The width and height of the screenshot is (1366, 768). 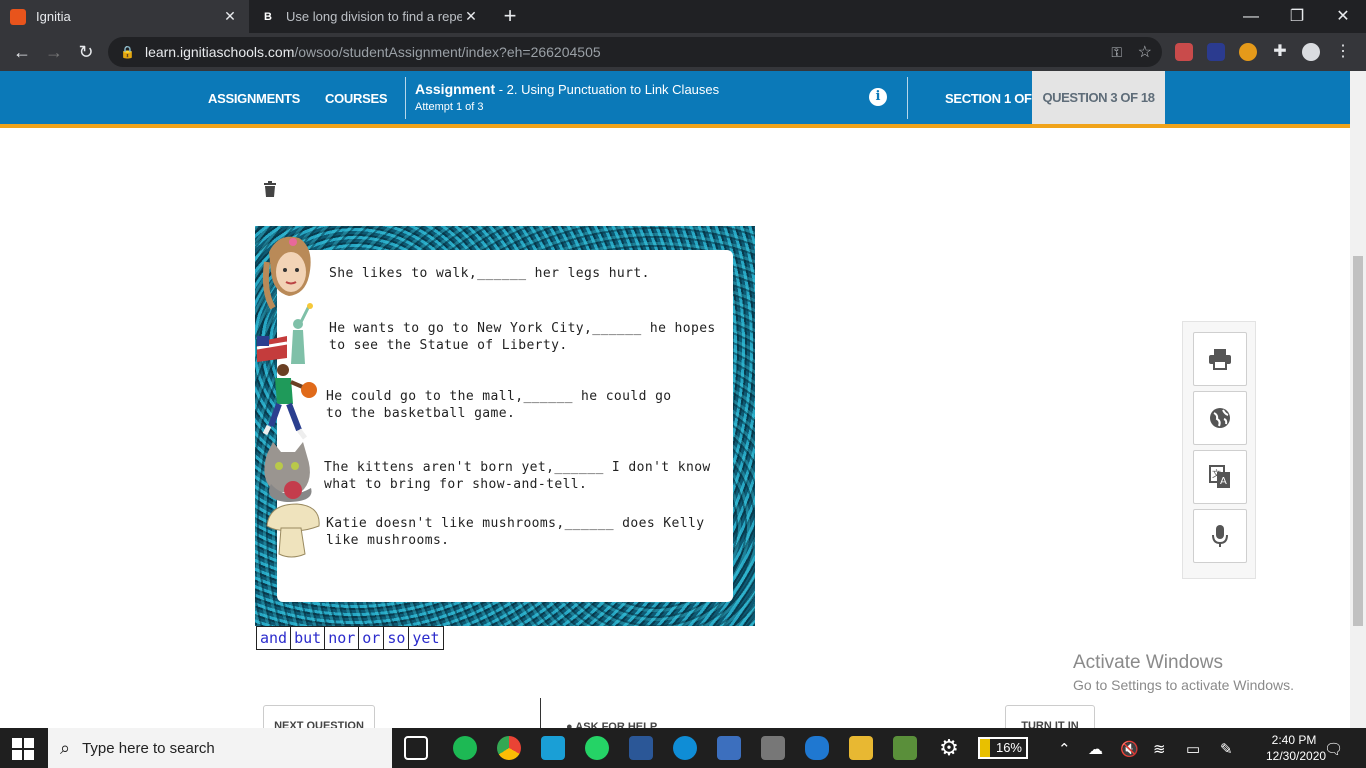 What do you see at coordinates (1095, 749) in the screenshot?
I see `network-warning-icon: ☁` at bounding box center [1095, 749].